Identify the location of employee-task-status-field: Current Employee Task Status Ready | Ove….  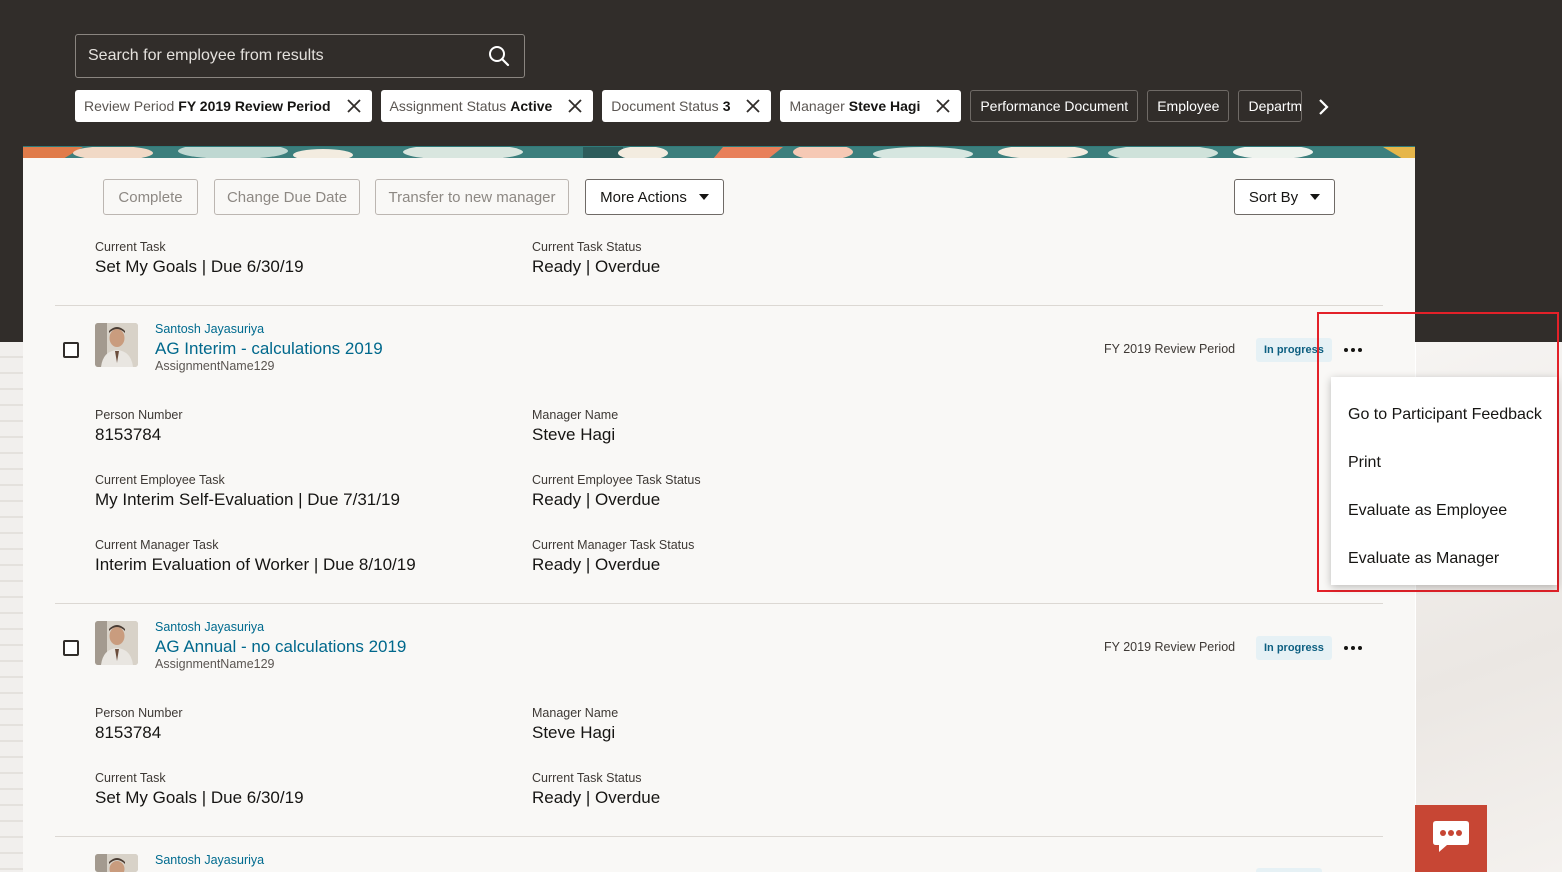
(616, 491).